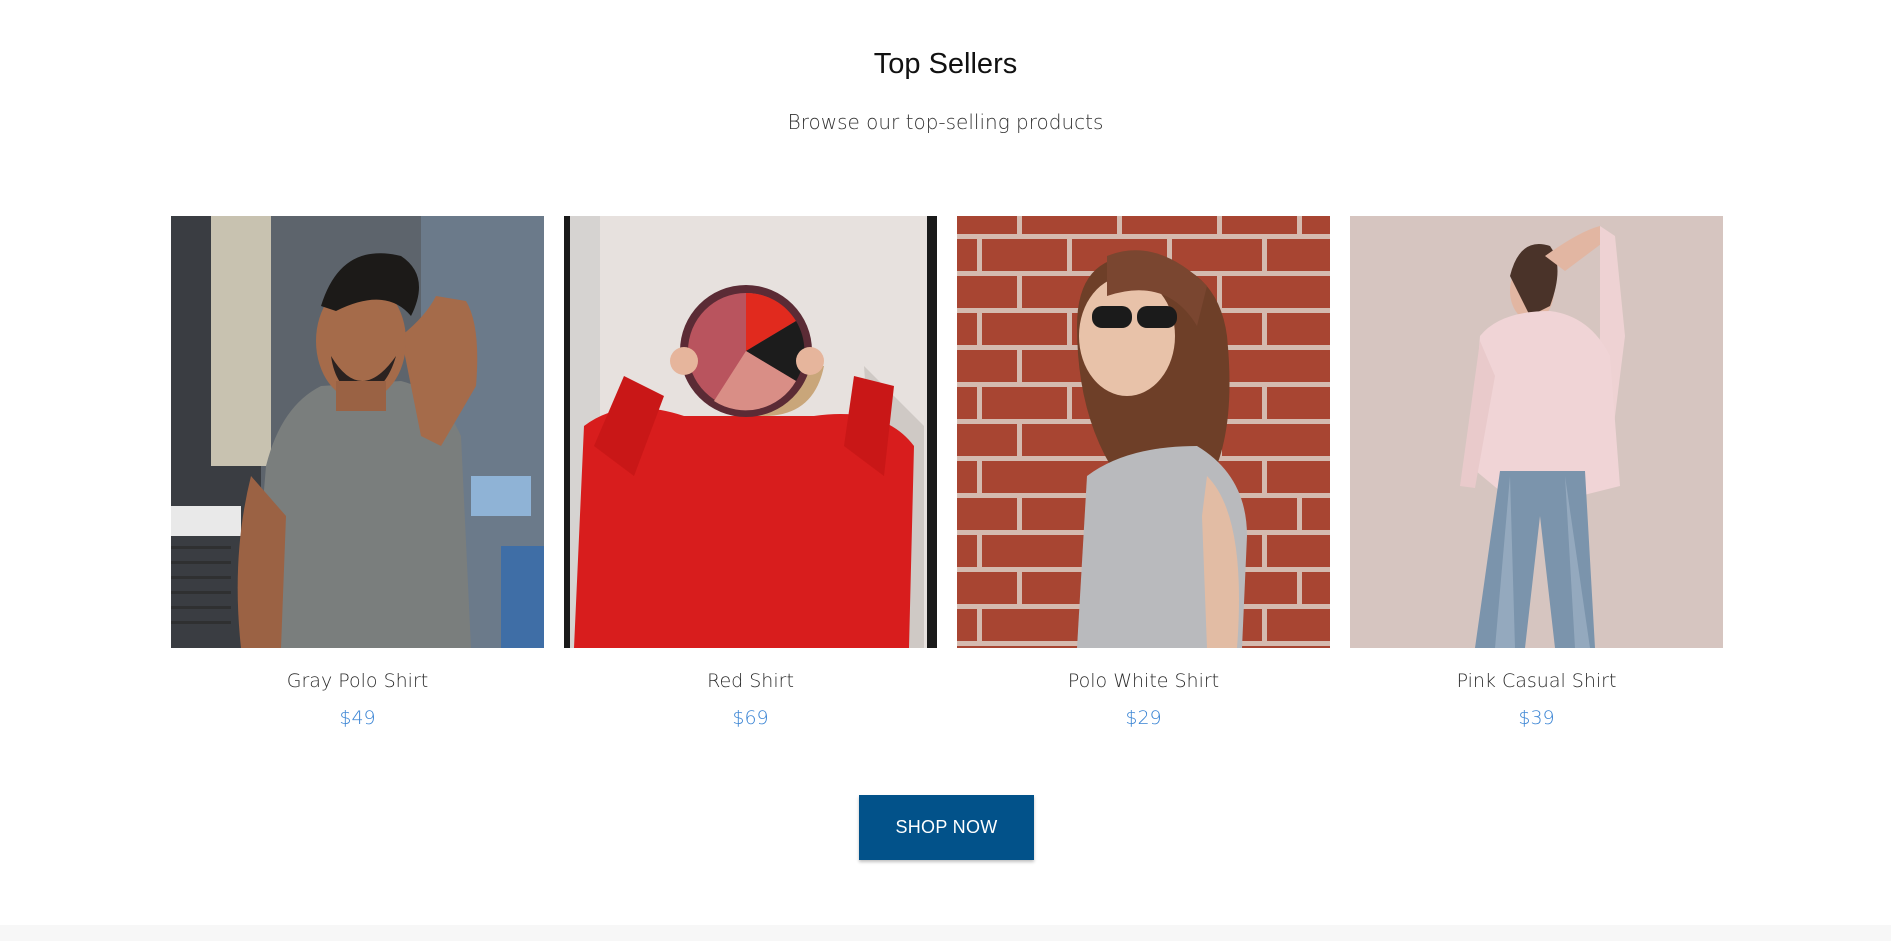 This screenshot has width=1891, height=941. Describe the element at coordinates (357, 681) in the screenshot. I see `product-name: Gray Polo Shirt` at that location.